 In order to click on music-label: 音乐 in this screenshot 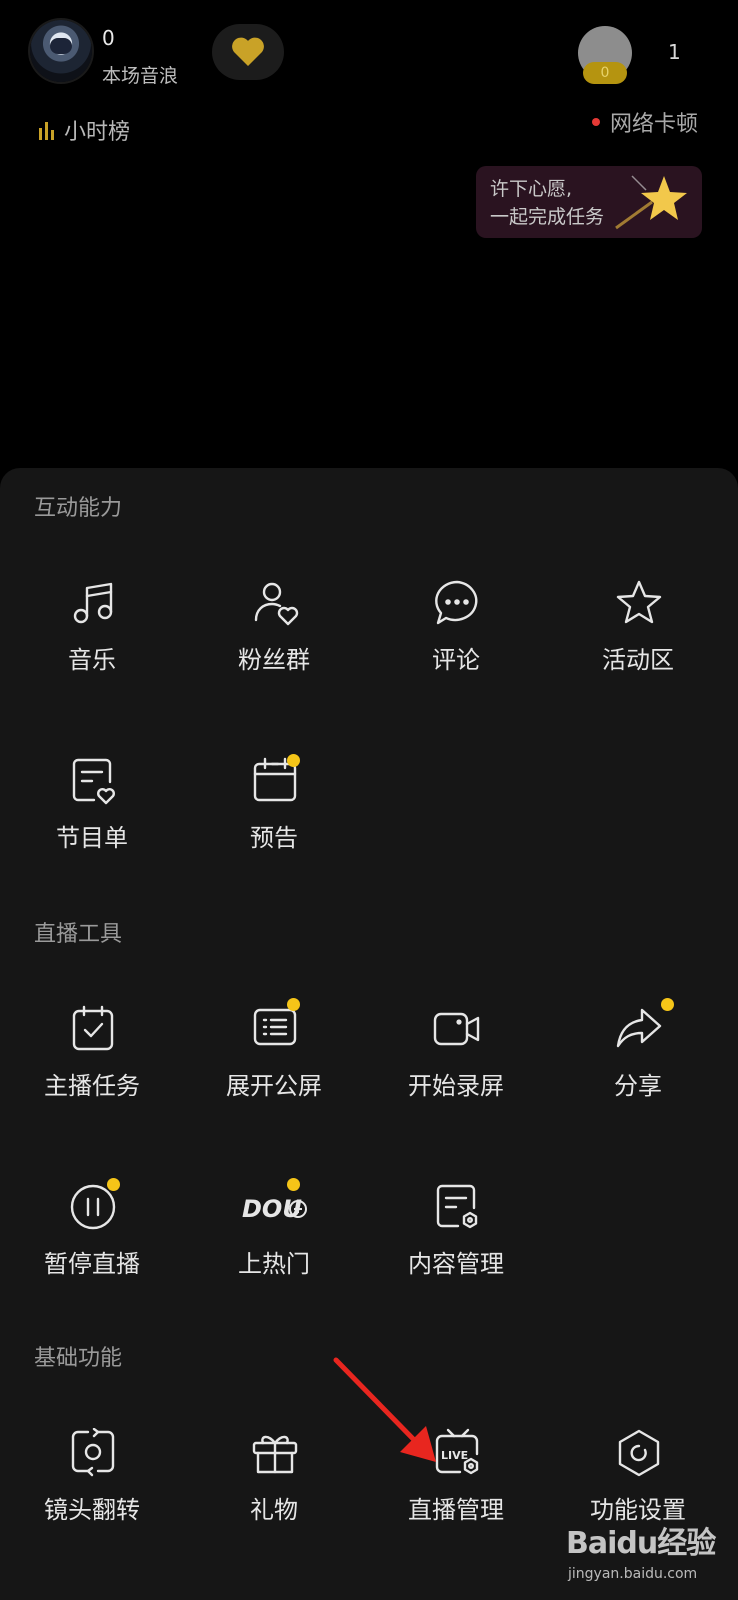, I will do `click(92, 660)`.